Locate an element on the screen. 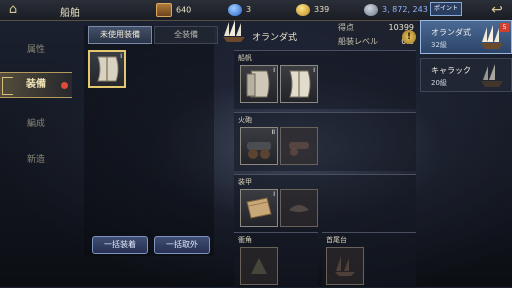  resource-gem: 3 is located at coordinates (239, 10).